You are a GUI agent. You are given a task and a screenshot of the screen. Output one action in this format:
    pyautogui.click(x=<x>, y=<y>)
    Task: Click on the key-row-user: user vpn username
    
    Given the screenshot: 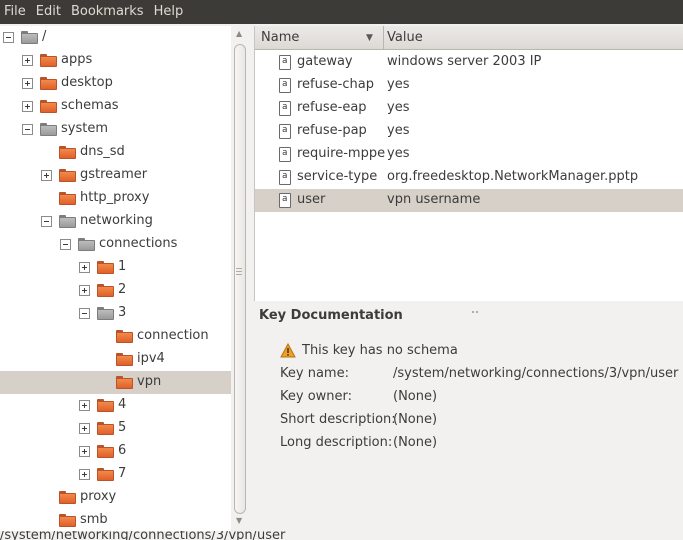 What is the action you would take?
    pyautogui.click(x=469, y=200)
    